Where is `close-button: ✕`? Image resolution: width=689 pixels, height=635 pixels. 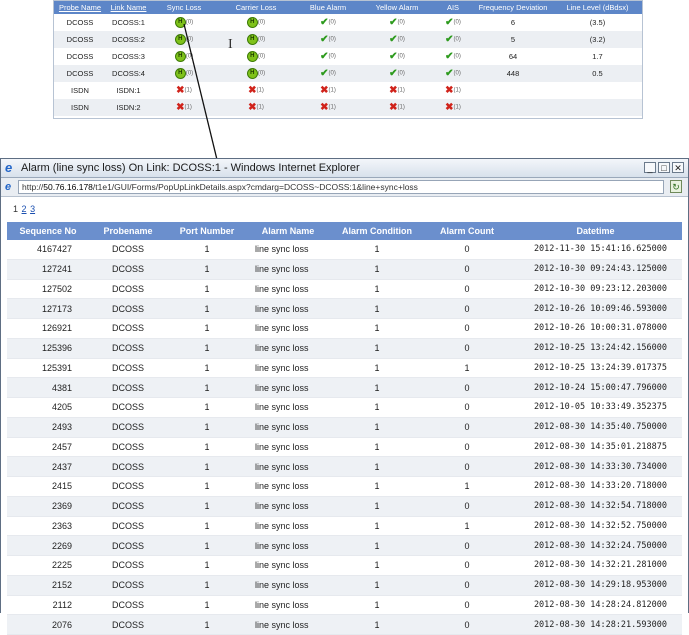 close-button: ✕ is located at coordinates (678, 167).